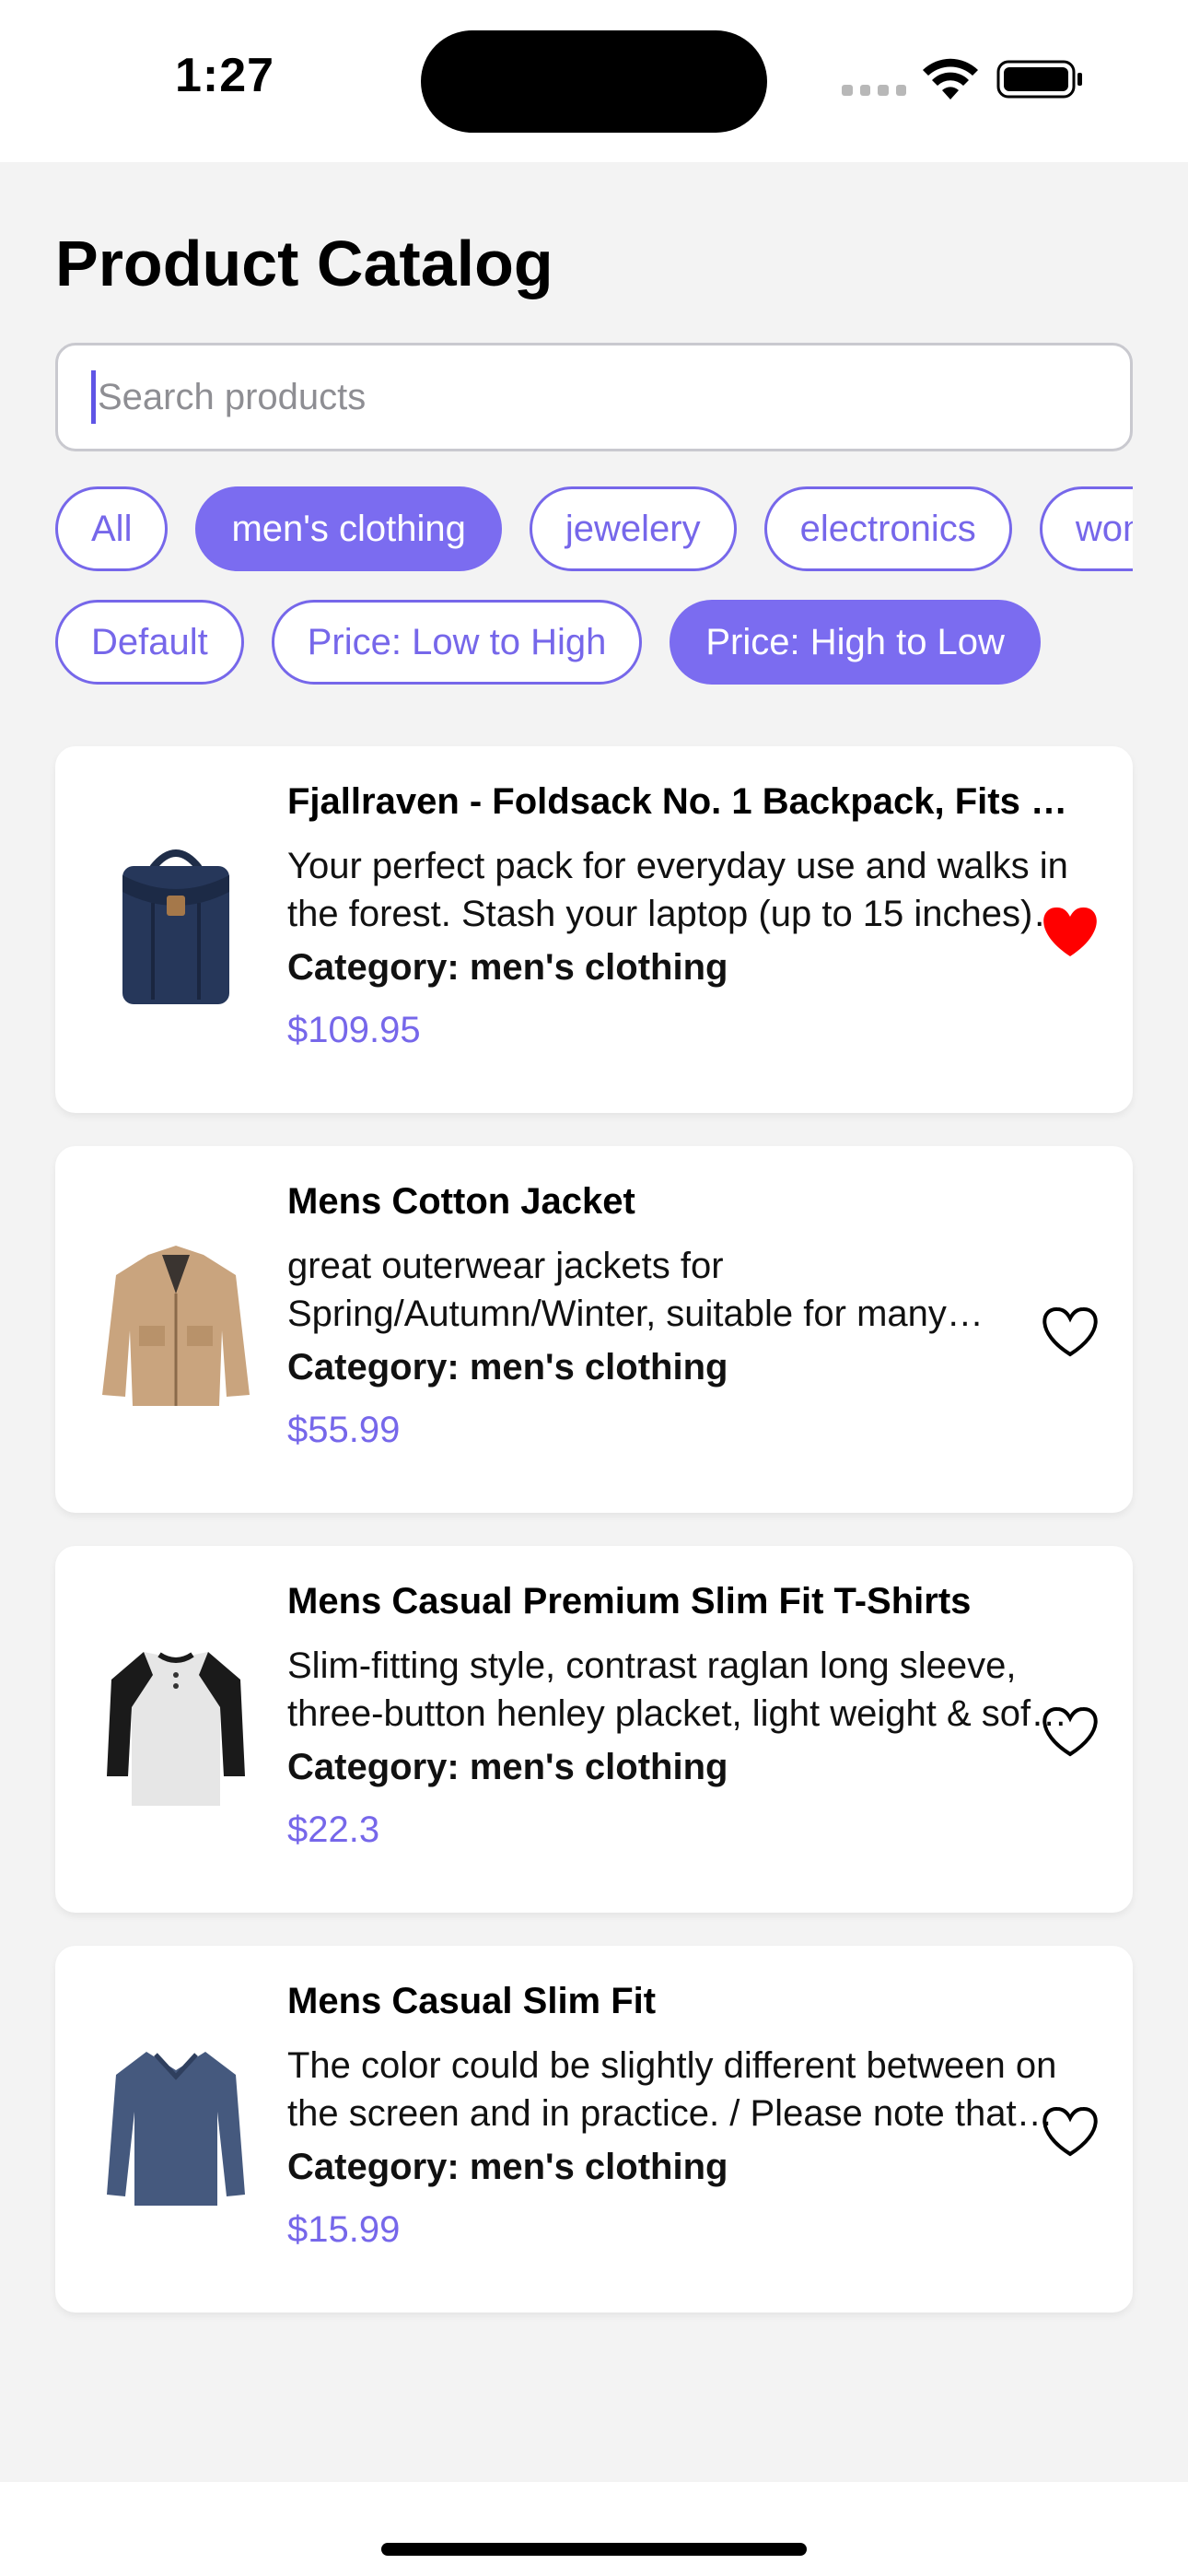 This screenshot has height=2576, width=1188. What do you see at coordinates (225, 75) in the screenshot?
I see `status-time: 1:27` at bounding box center [225, 75].